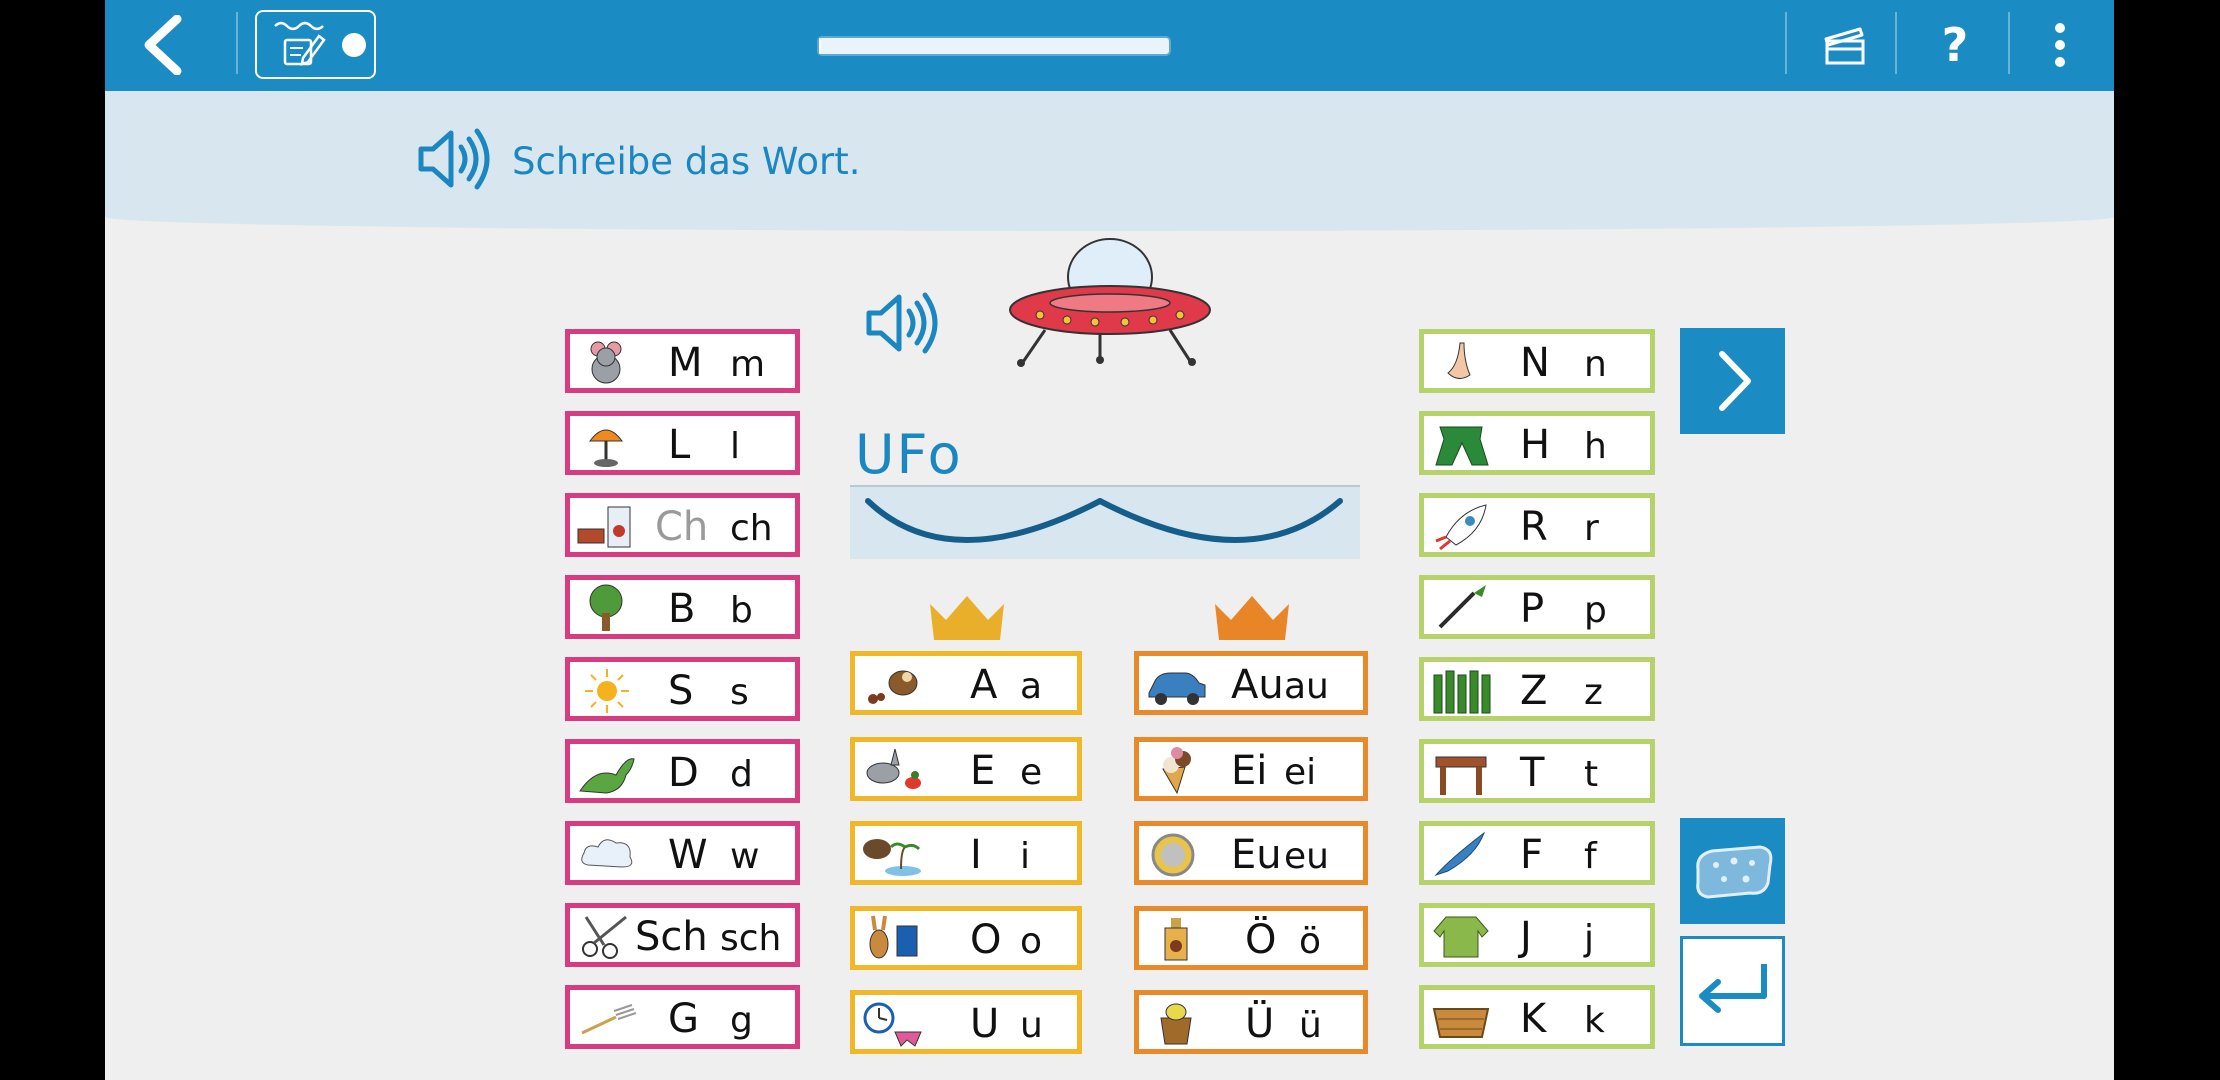 This screenshot has height=1080, width=2220. Describe the element at coordinates (1310, 1025) in the screenshot. I see `tile-lowercase: ü` at that location.